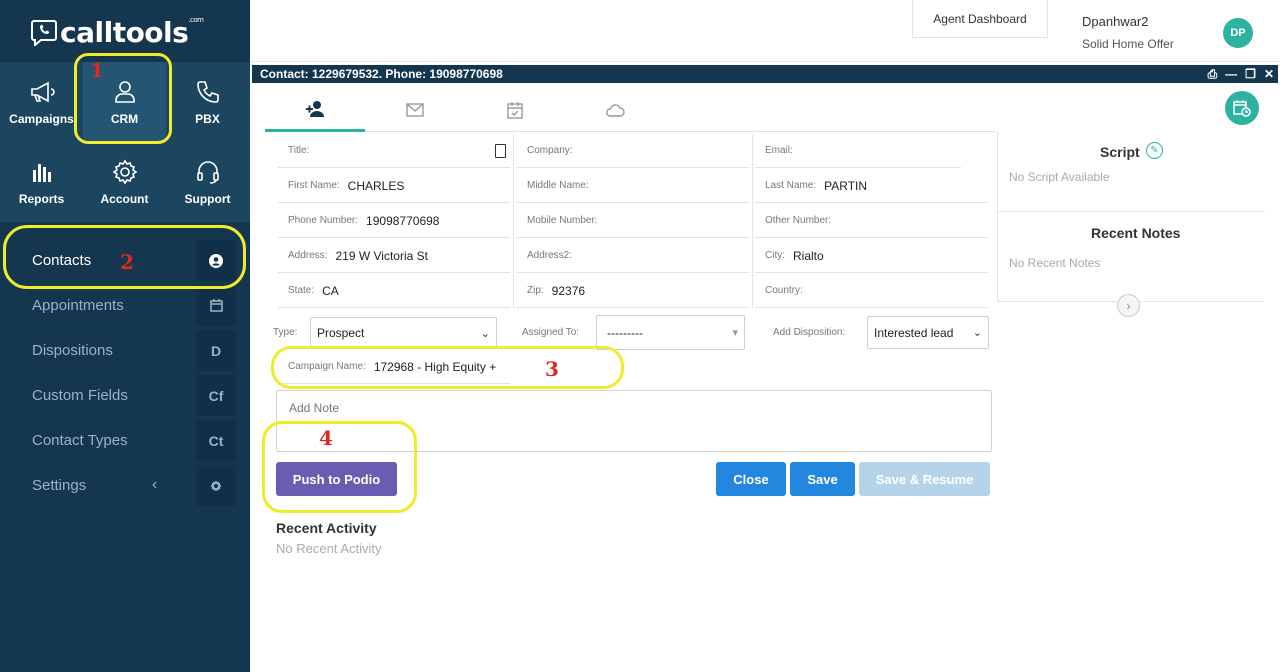 This screenshot has height=672, width=1280. I want to click on calendar-icon, so click(216, 305).